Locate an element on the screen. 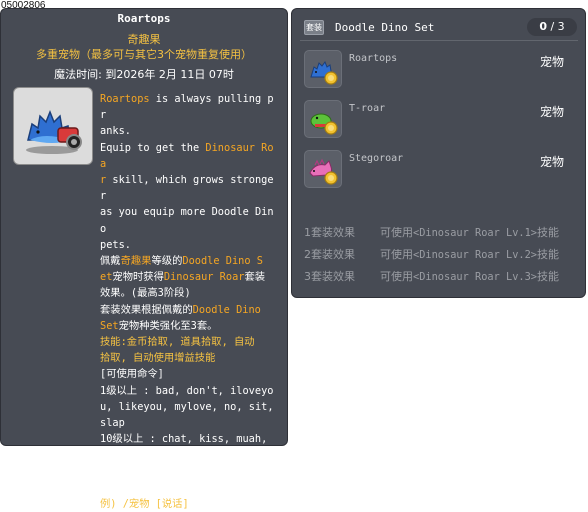  desc-text: 效果。(最高3阶段) is located at coordinates (145, 293).